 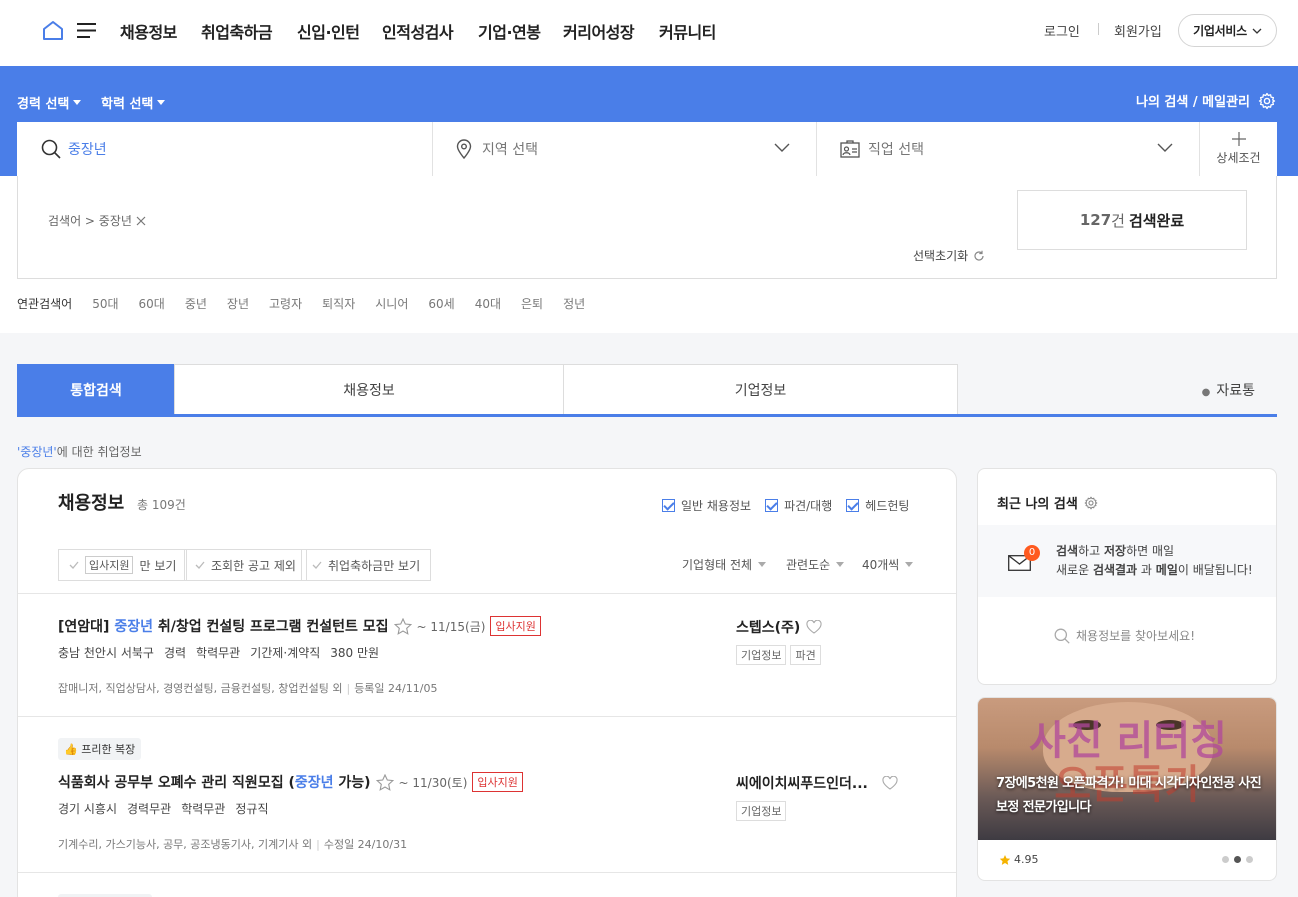 I want to click on close-icon, so click(x=141, y=221).